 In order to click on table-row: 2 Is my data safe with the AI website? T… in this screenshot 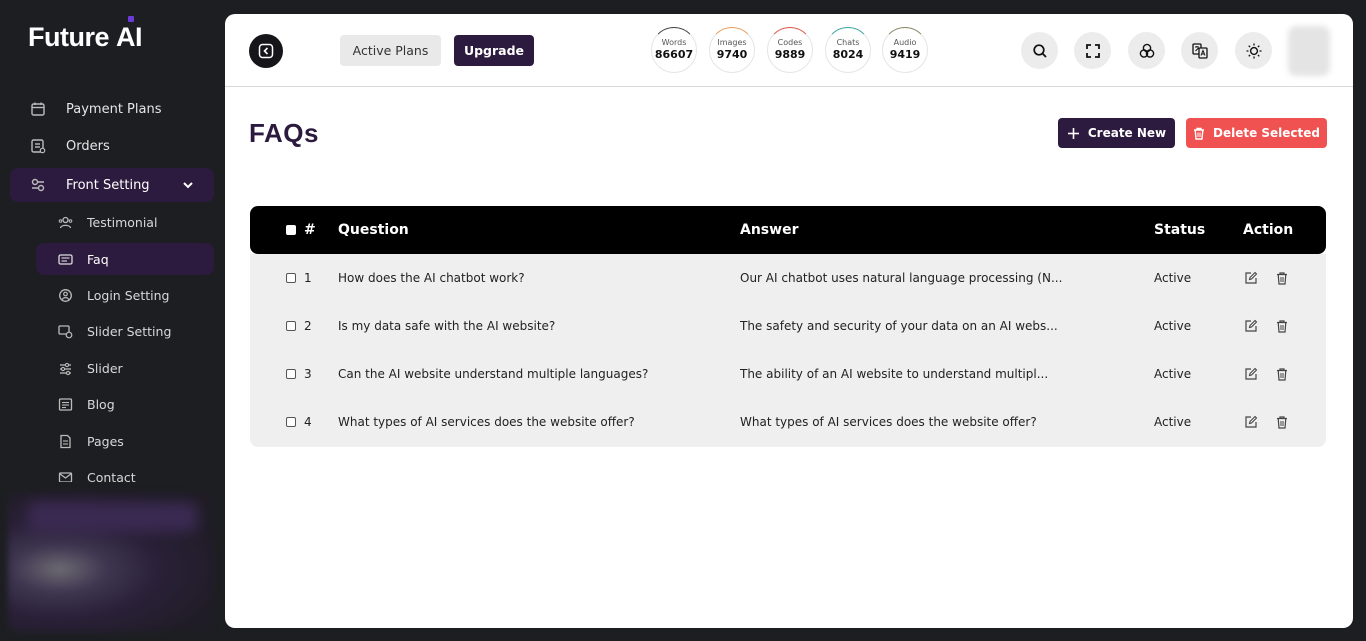, I will do `click(788, 326)`.